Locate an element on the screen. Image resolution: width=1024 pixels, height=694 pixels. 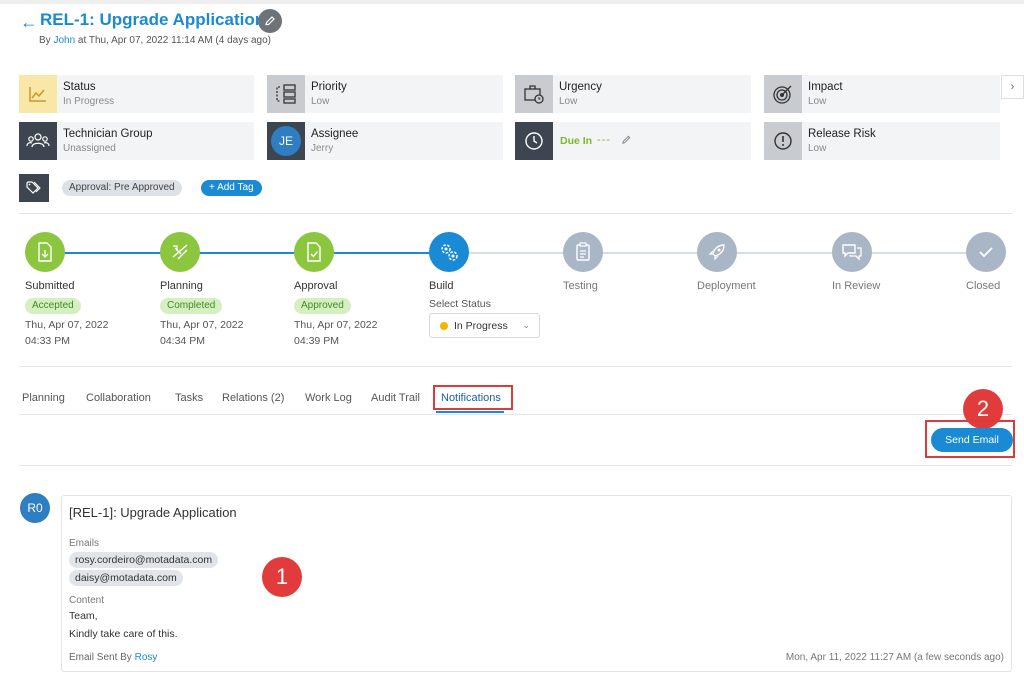
stage-name-deployment: Deployment is located at coordinates (726, 286).